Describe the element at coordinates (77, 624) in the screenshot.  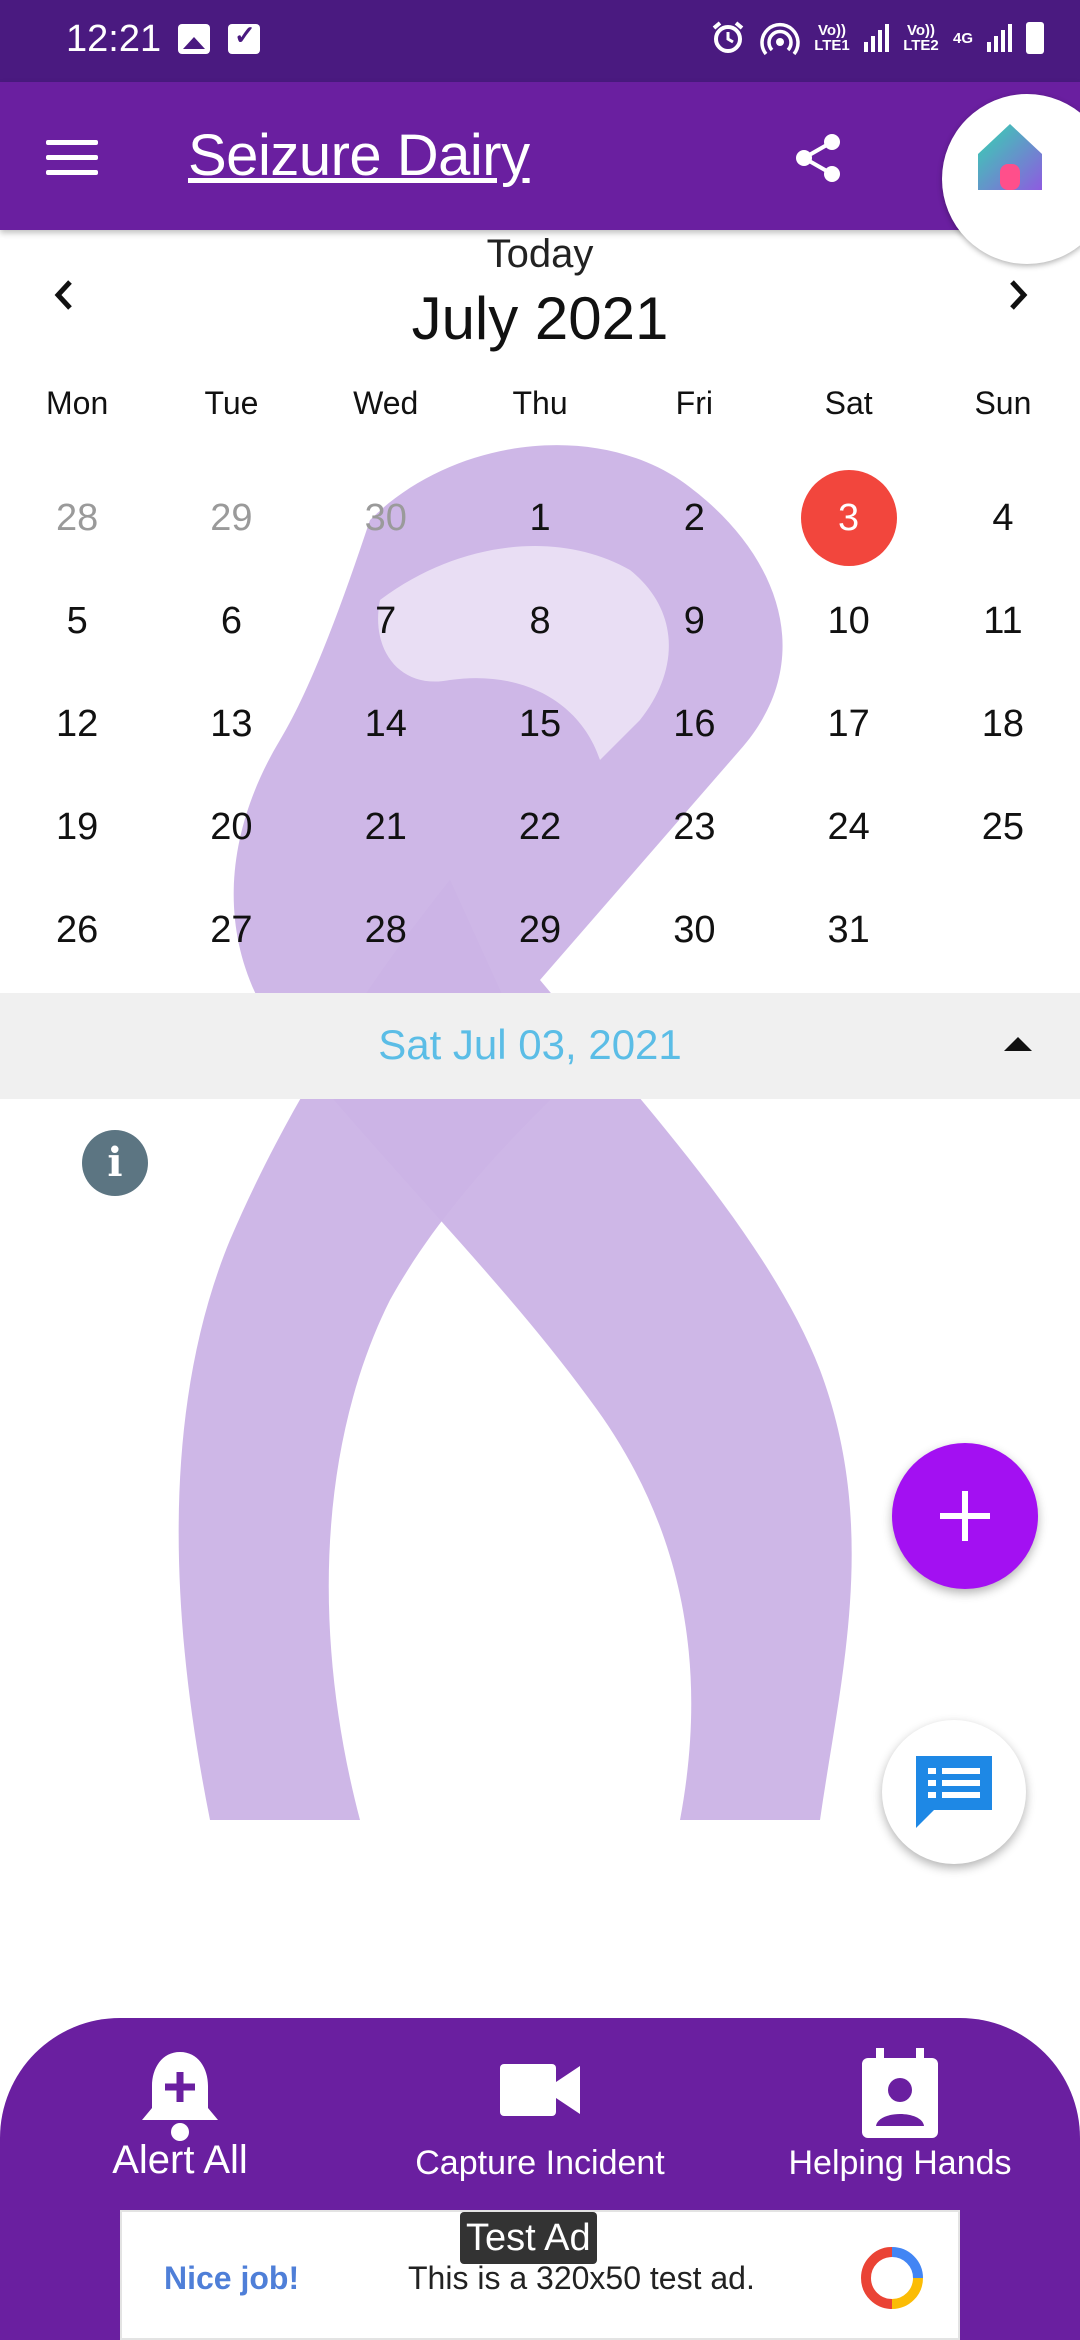
I see `calendar-day: 5` at that location.